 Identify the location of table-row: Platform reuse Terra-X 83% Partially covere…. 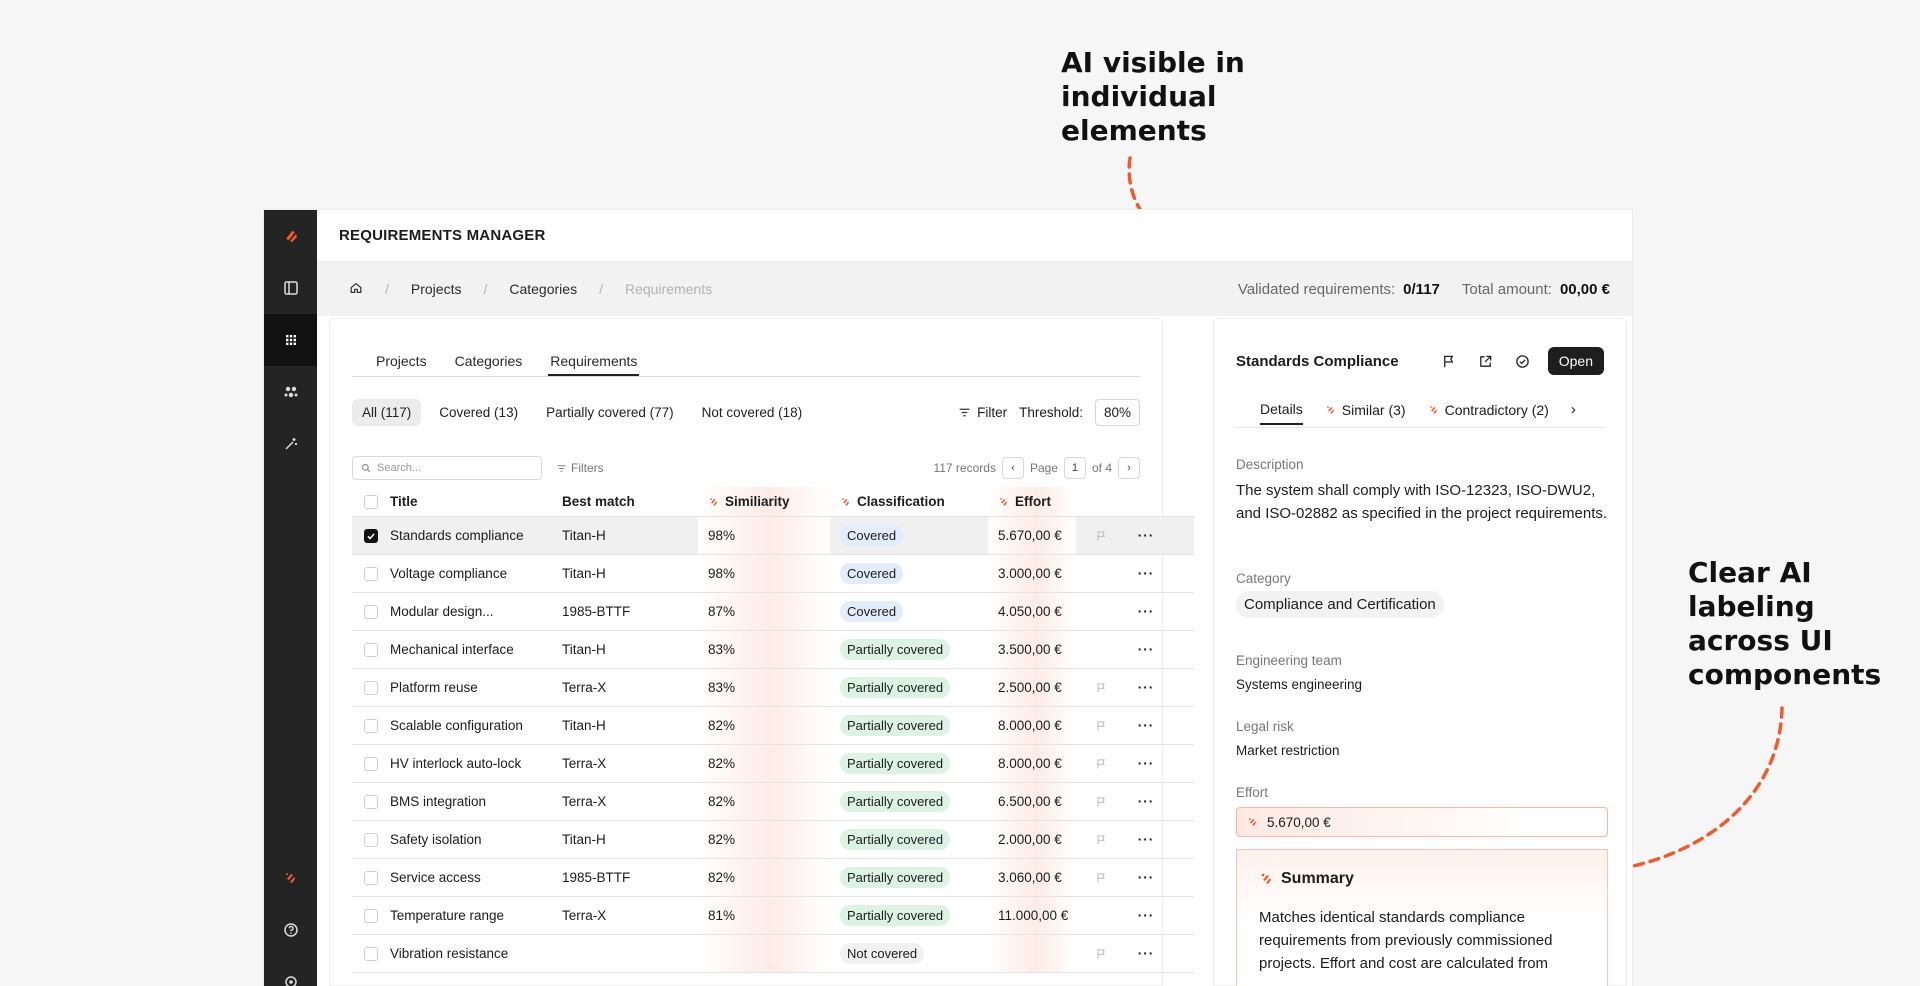
(773, 688).